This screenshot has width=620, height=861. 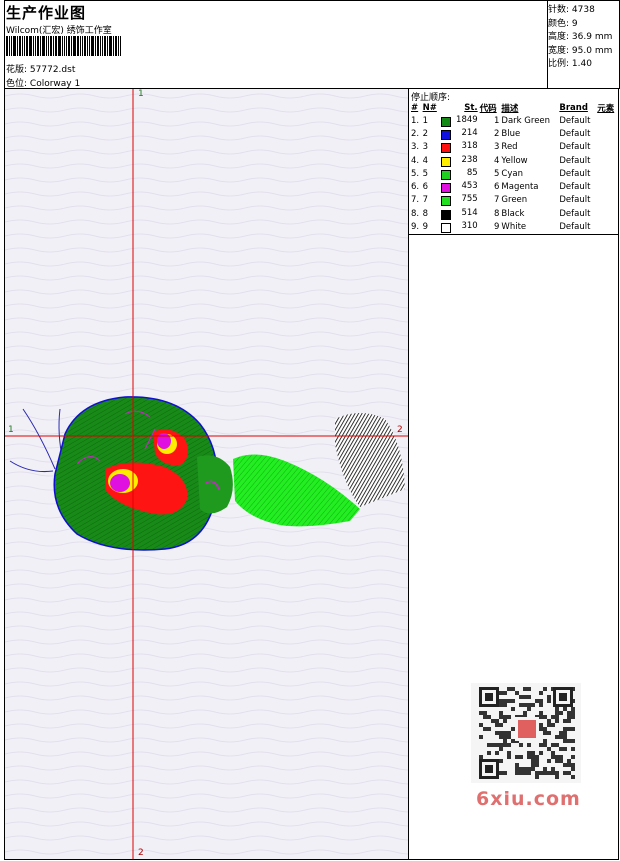 I want to click on row-index: 5., so click(x=415, y=173).